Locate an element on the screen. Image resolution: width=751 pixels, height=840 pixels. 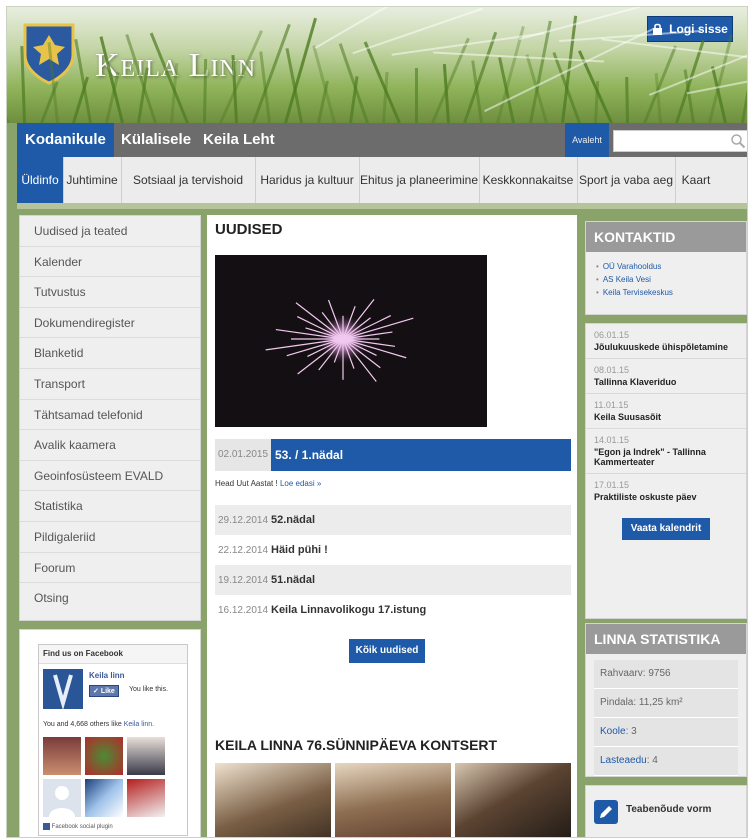
sidebar-item-telefonid: Tähtsamad telefonid is located at coordinates (110, 415).